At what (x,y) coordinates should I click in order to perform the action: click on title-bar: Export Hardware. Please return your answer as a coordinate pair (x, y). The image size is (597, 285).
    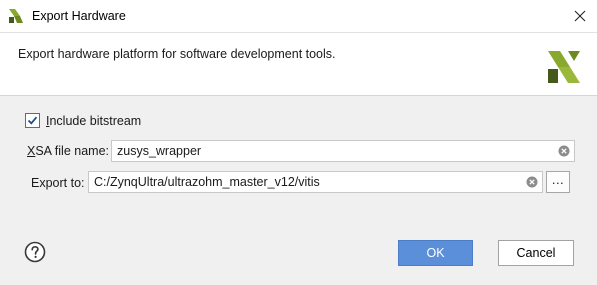
    Looking at the image, I should click on (298, 16).